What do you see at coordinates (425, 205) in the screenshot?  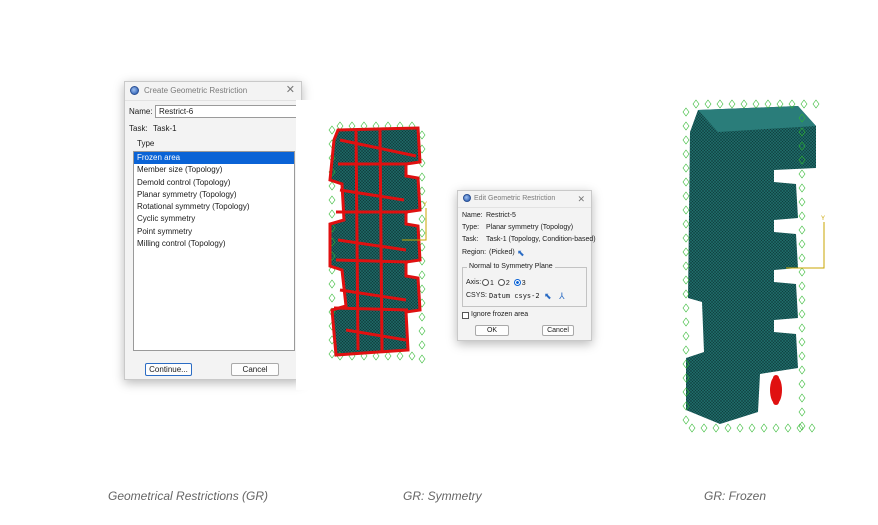 I see `triad-y-label: Y` at bounding box center [425, 205].